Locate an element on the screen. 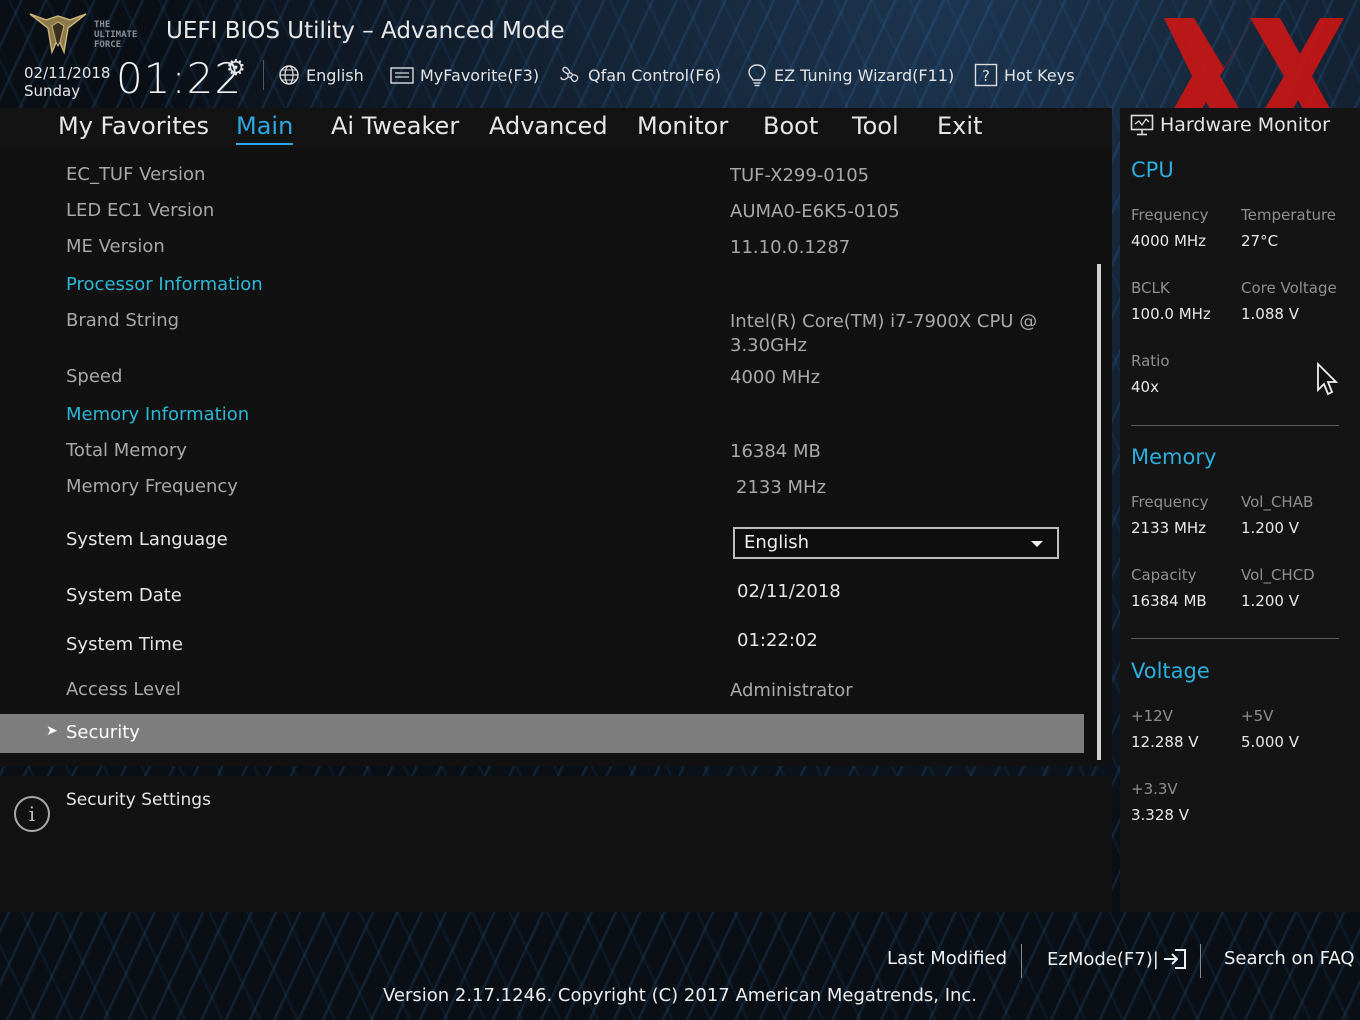 The image size is (1360, 1020). system-date-field: 02/11/2018 is located at coordinates (789, 592).